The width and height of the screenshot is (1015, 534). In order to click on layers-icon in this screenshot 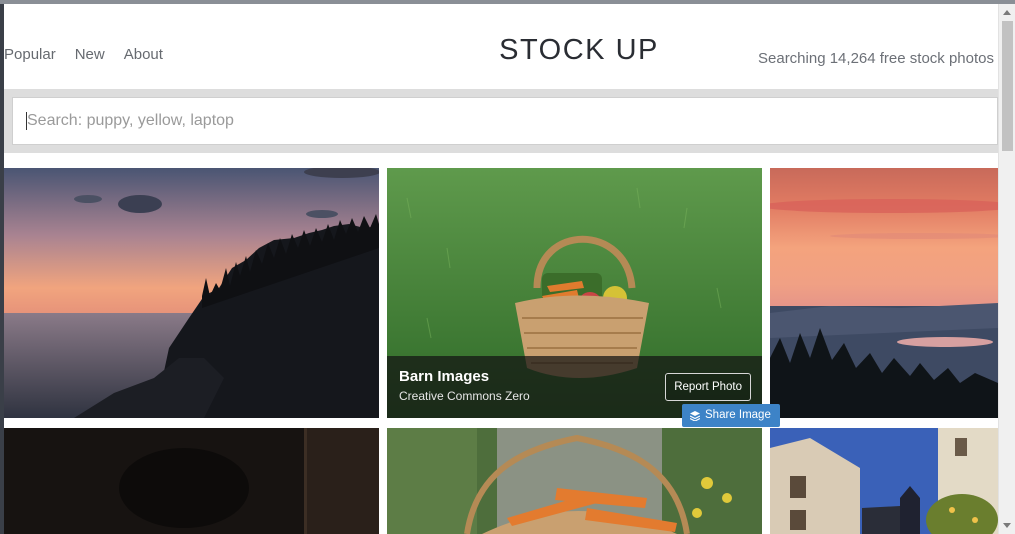, I will do `click(695, 415)`.